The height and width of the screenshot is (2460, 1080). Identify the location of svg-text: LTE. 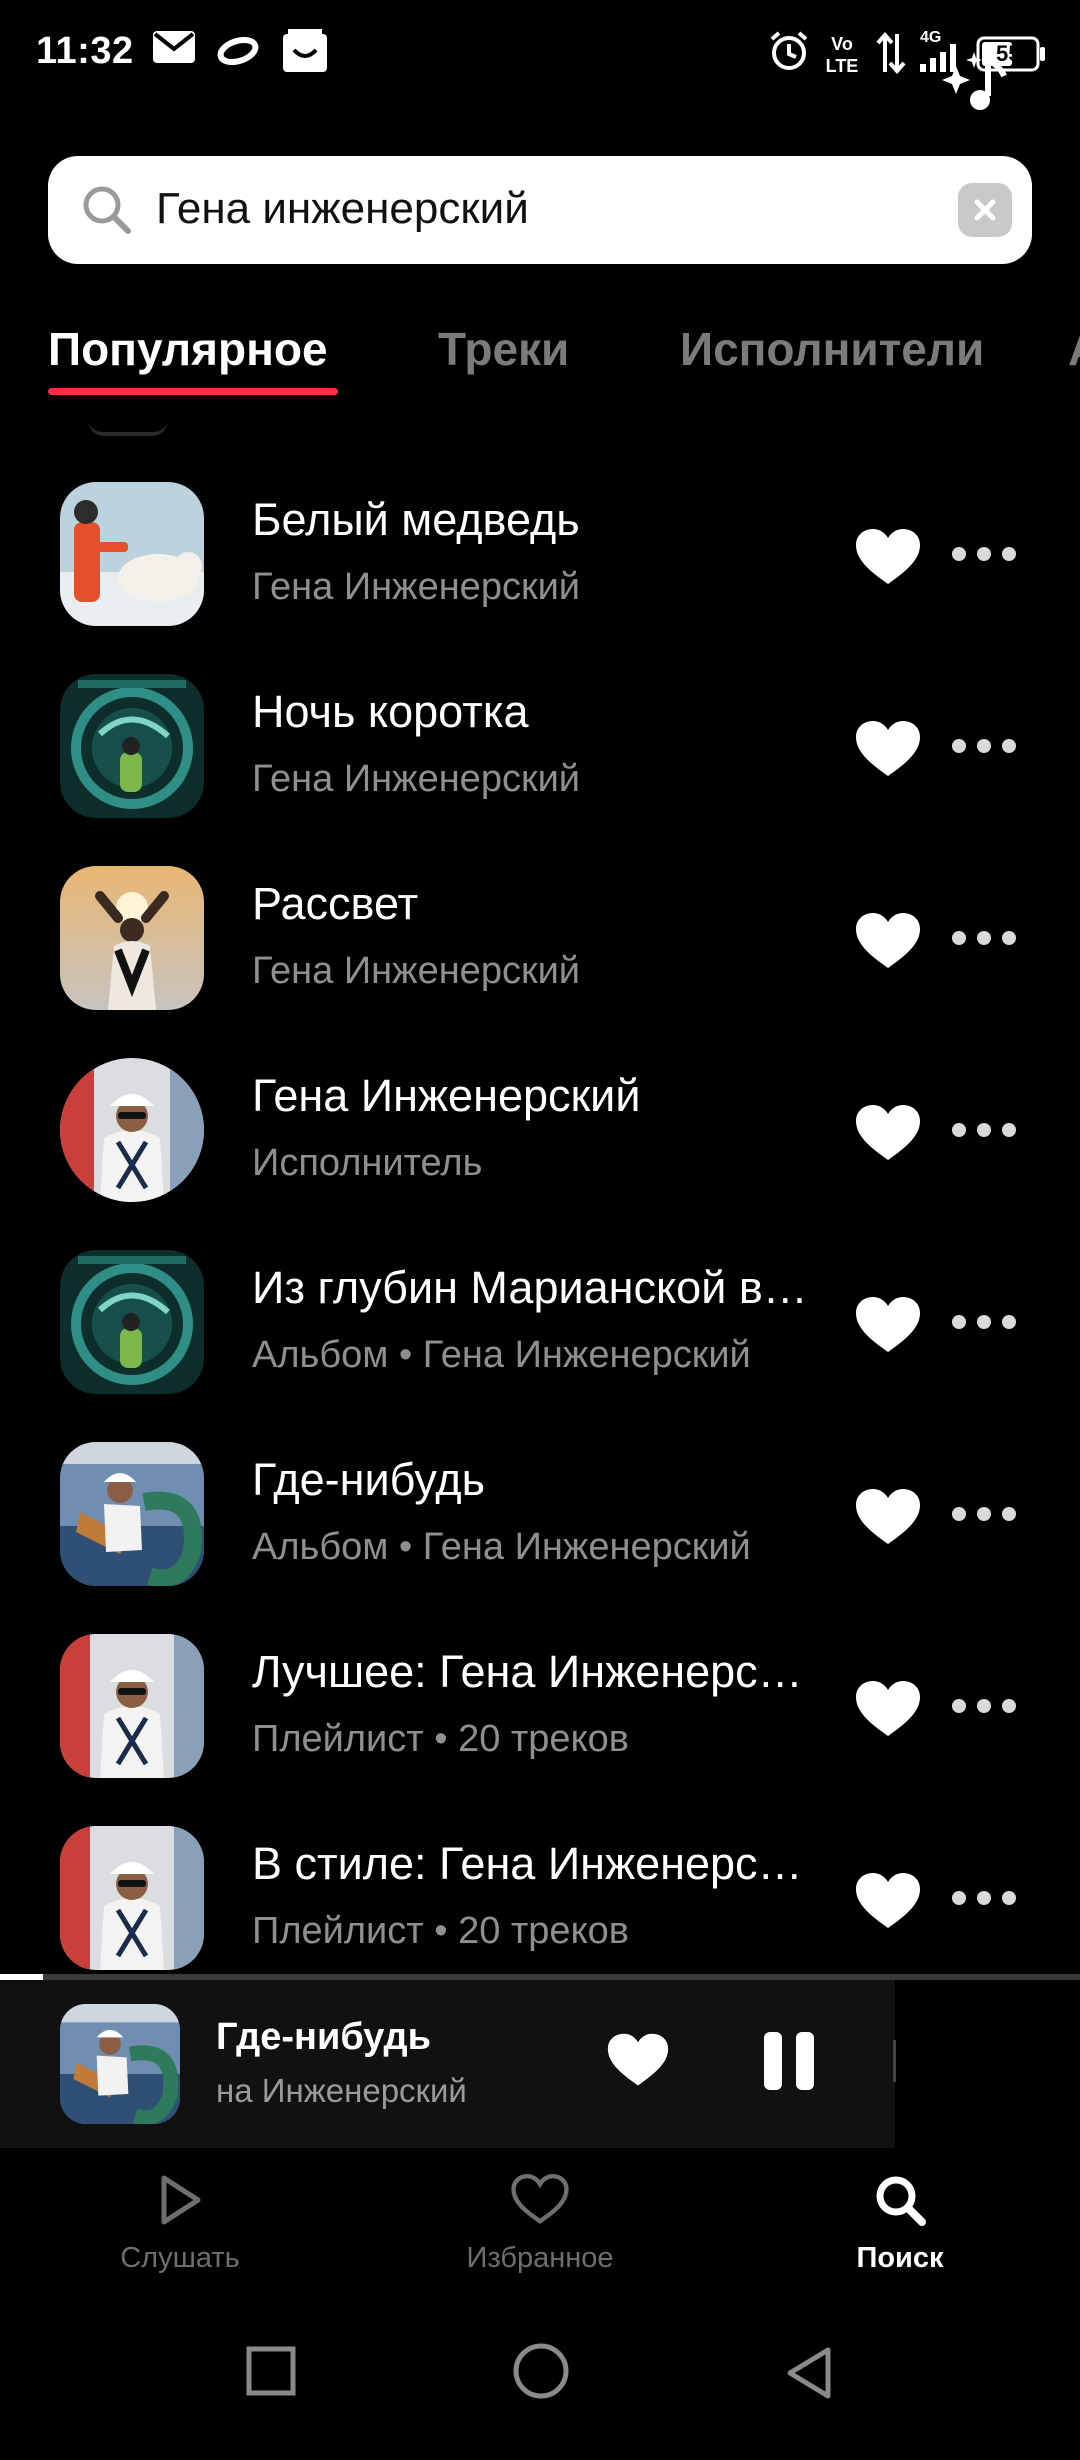
(842, 65).